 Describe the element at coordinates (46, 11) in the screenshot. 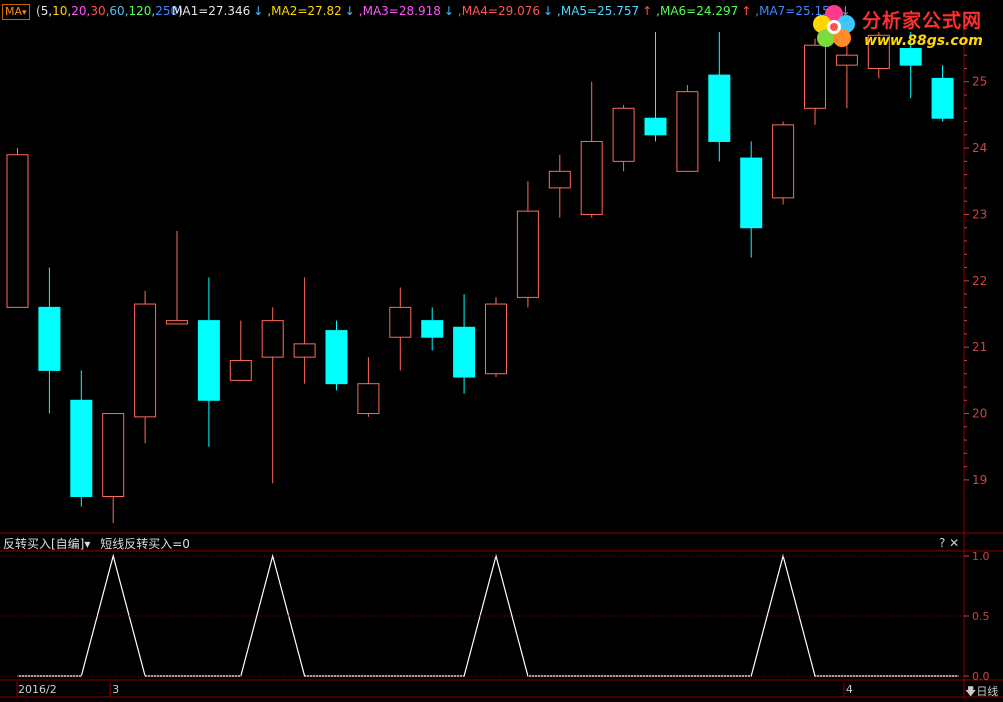

I see `ma-param-0: 5,` at that location.